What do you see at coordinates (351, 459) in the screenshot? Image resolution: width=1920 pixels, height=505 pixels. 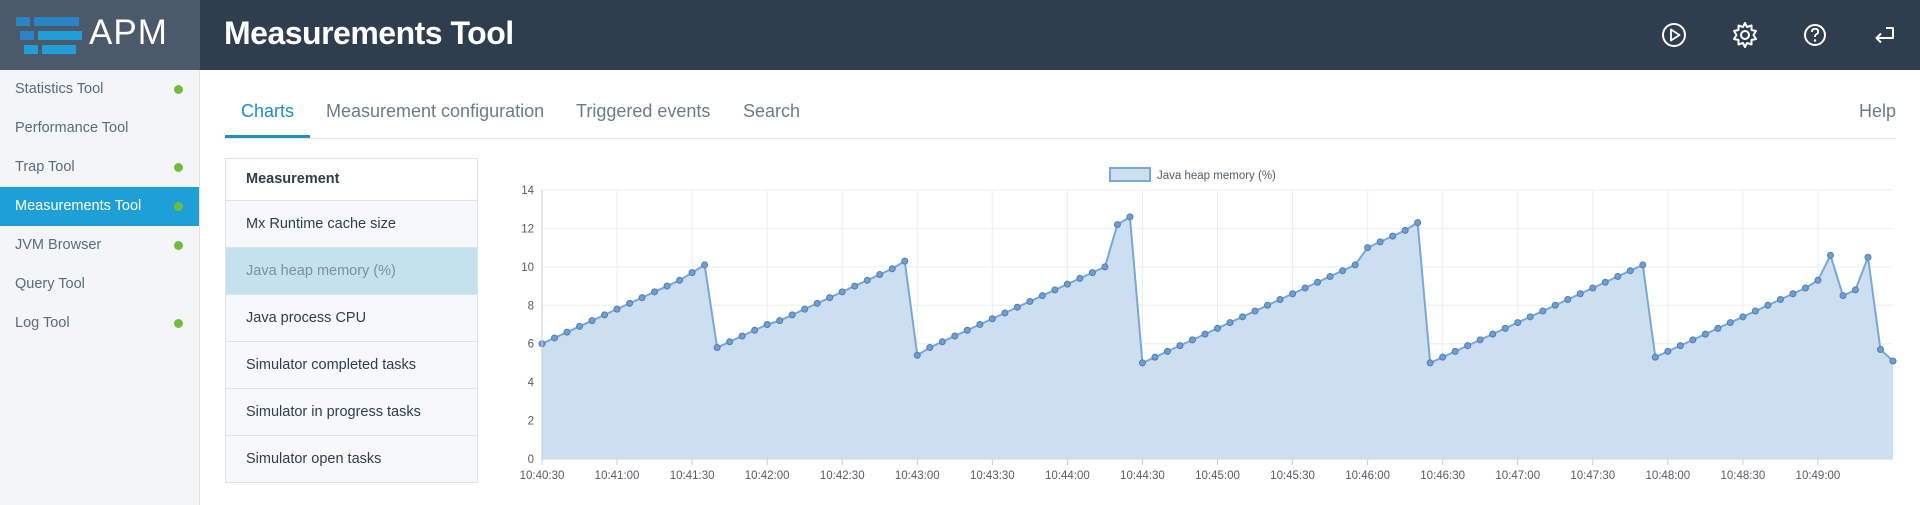 I see `measurement-item-simulator-open-tasks: Simulator open tasks` at bounding box center [351, 459].